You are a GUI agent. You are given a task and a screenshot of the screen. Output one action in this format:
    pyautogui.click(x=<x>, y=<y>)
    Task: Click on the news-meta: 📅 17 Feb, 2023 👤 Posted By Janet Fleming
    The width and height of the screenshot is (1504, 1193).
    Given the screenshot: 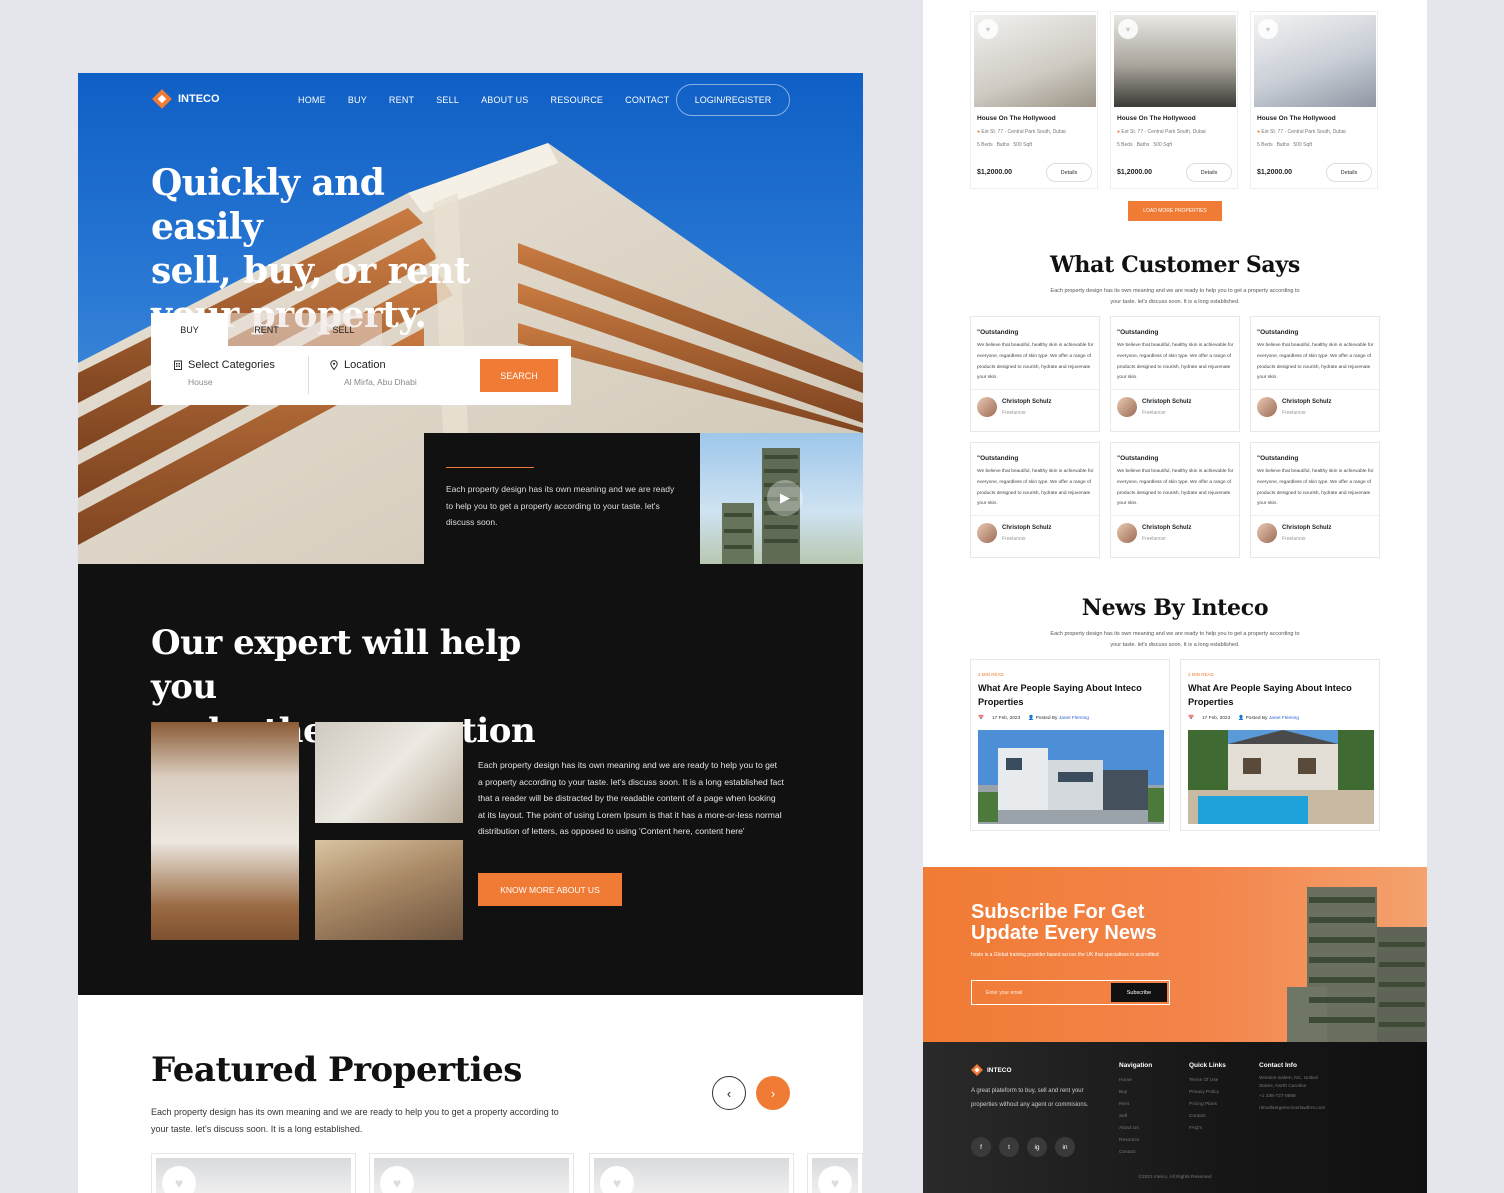 What is the action you would take?
    pyautogui.click(x=1033, y=718)
    